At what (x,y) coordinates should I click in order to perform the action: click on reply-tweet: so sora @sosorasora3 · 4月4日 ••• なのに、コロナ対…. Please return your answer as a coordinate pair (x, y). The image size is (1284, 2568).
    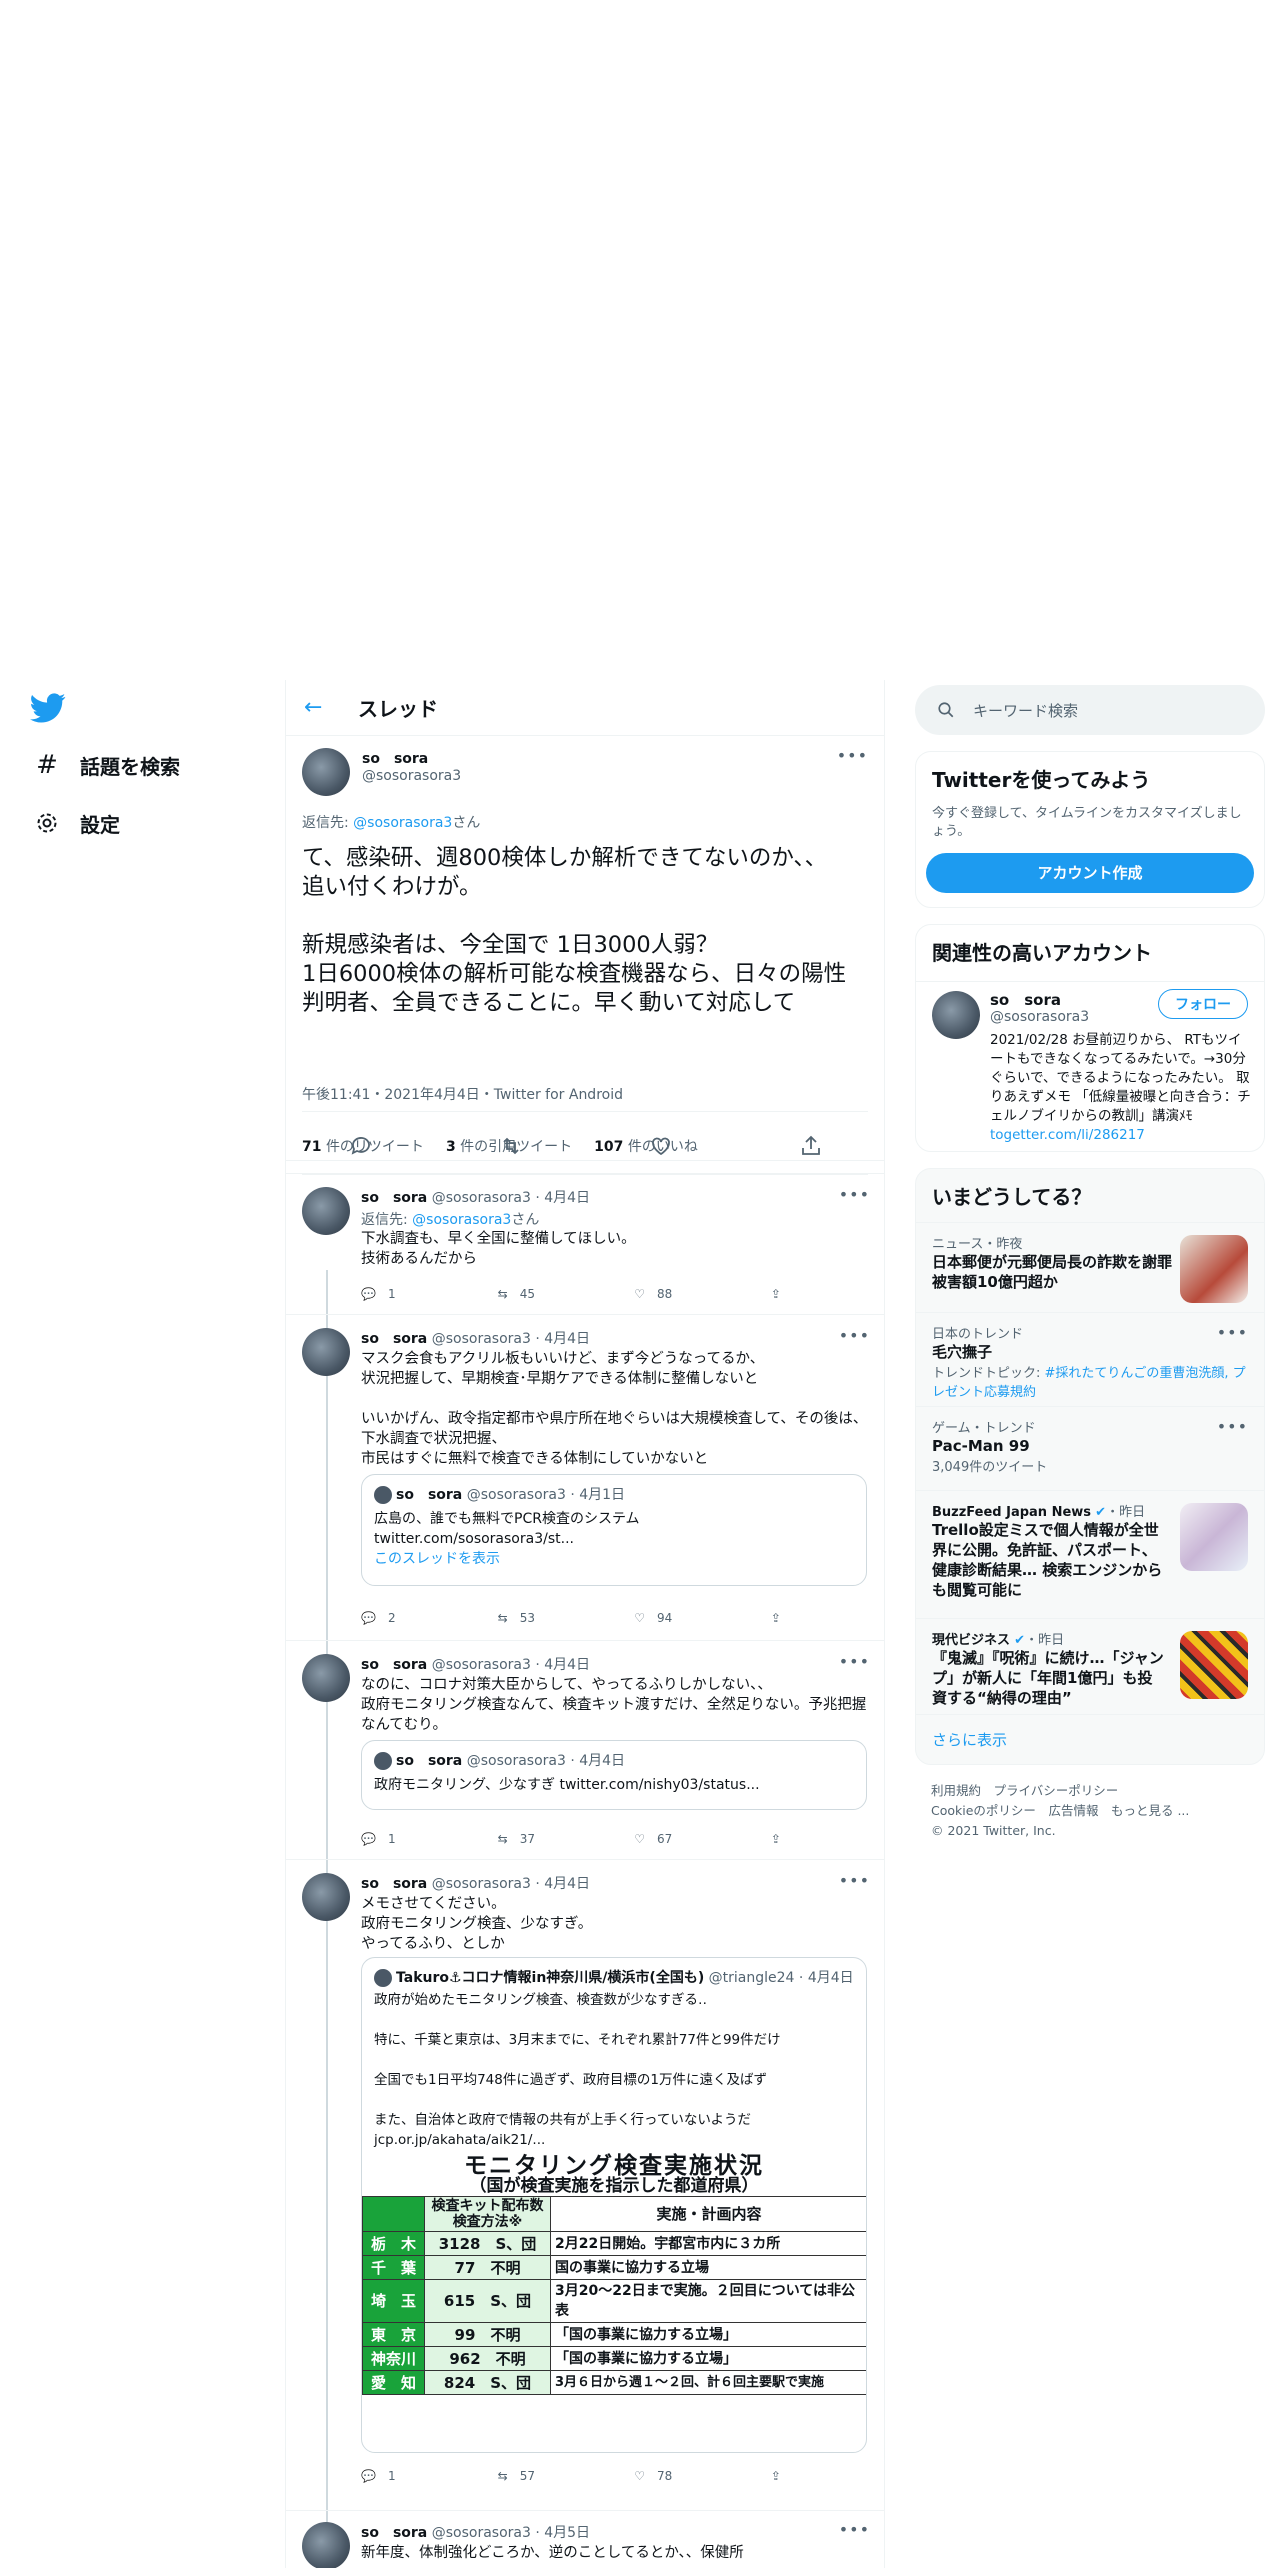
    Looking at the image, I should click on (585, 1751).